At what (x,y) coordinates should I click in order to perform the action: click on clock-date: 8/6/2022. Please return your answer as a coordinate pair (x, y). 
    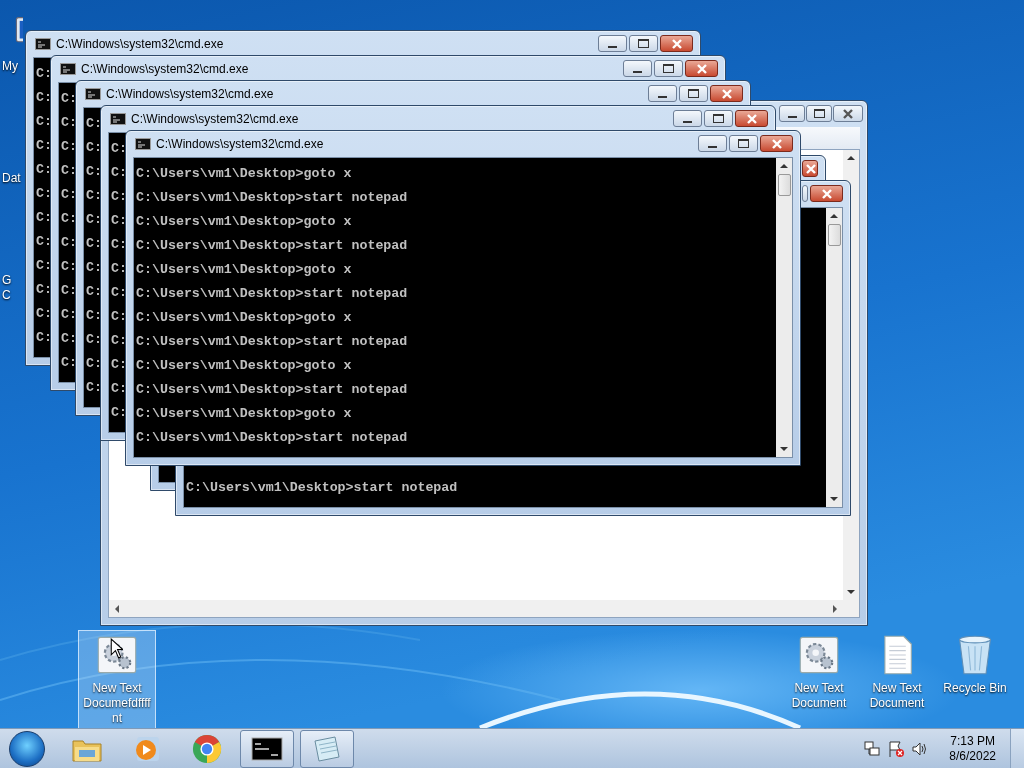
    Looking at the image, I should click on (972, 756).